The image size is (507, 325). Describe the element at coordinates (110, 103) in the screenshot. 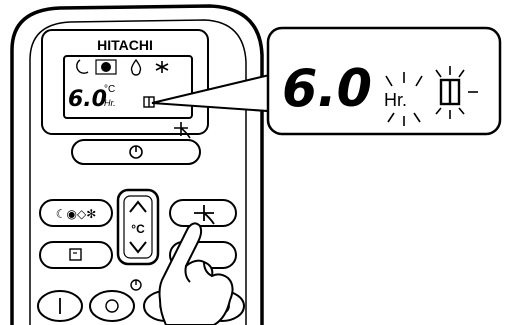

I see `lcd-hours-unit: Hr.` at that location.